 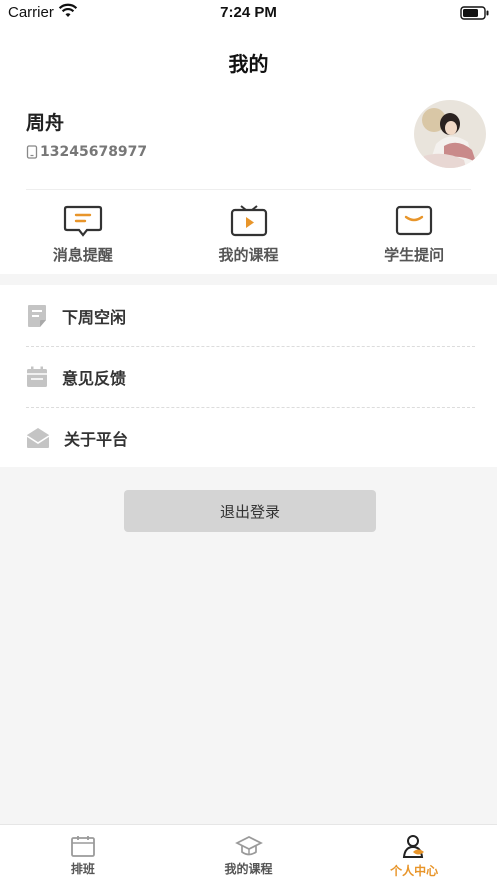 I want to click on quick-action-student-questions: 学生提问, so click(x=414, y=232).